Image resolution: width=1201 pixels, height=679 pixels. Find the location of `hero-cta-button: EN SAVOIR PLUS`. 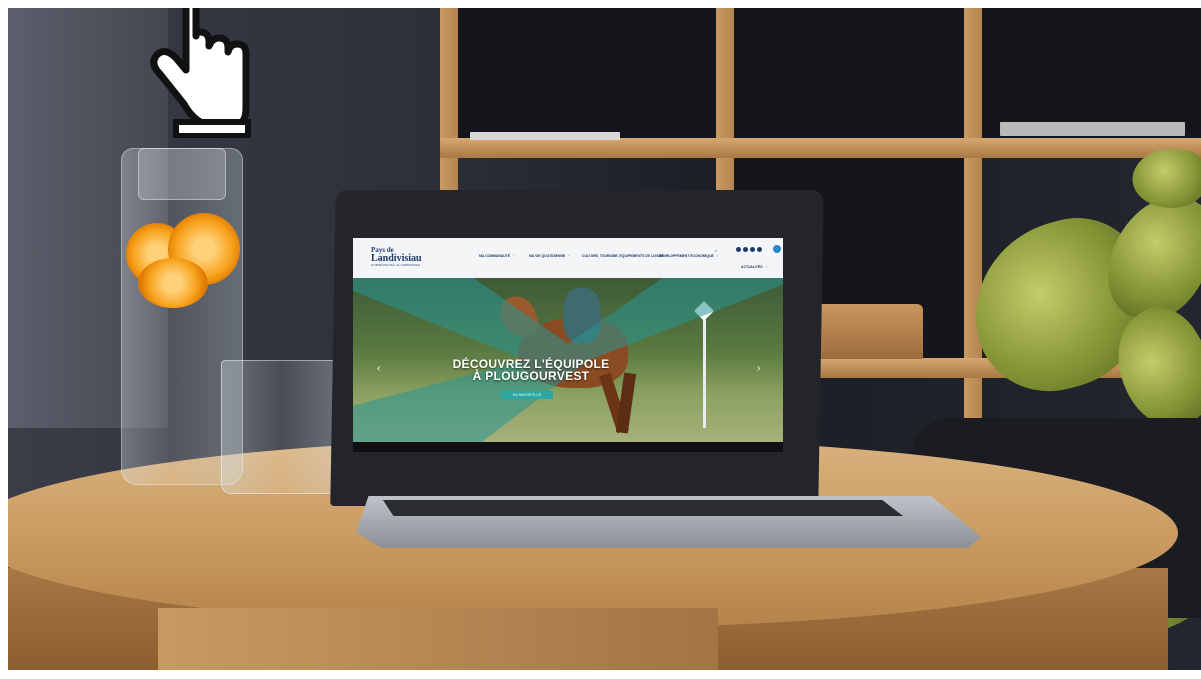

hero-cta-button: EN SAVOIR PLUS is located at coordinates (527, 395).